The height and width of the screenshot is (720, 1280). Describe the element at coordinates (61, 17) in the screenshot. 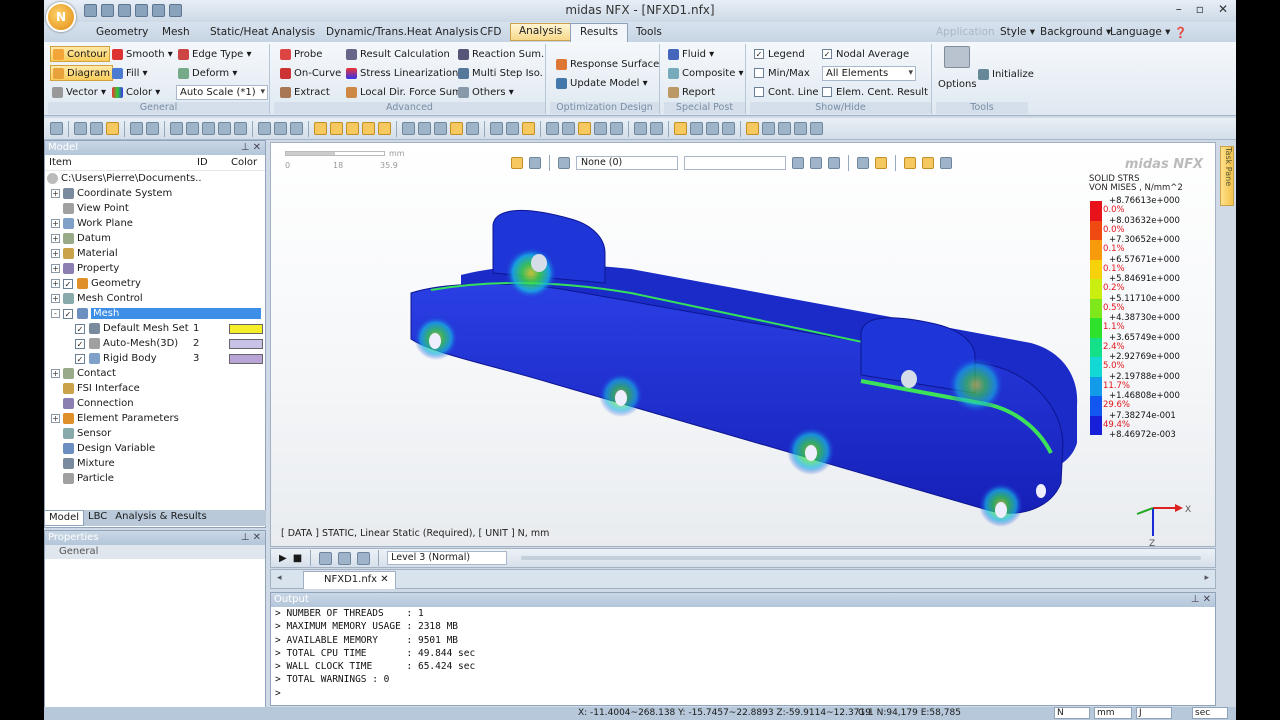

I see `app-logo-button: N` at that location.